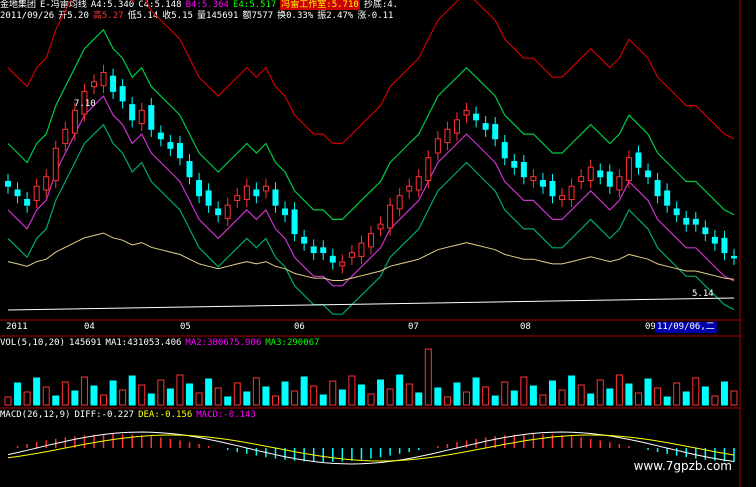 The width and height of the screenshot is (756, 487). What do you see at coordinates (686, 327) in the screenshot?
I see `date-cursor-label: 11/09/06,二` at bounding box center [686, 327].